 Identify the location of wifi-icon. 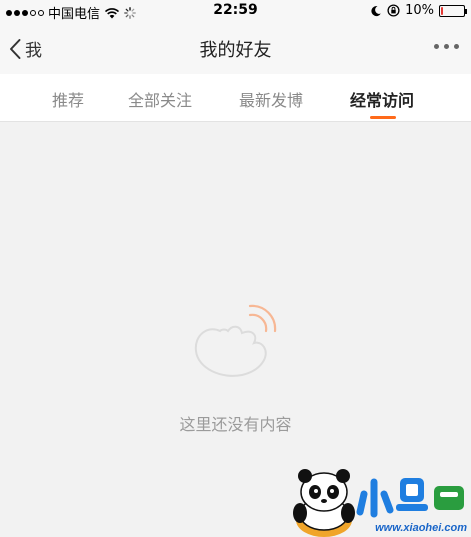
(112, 12).